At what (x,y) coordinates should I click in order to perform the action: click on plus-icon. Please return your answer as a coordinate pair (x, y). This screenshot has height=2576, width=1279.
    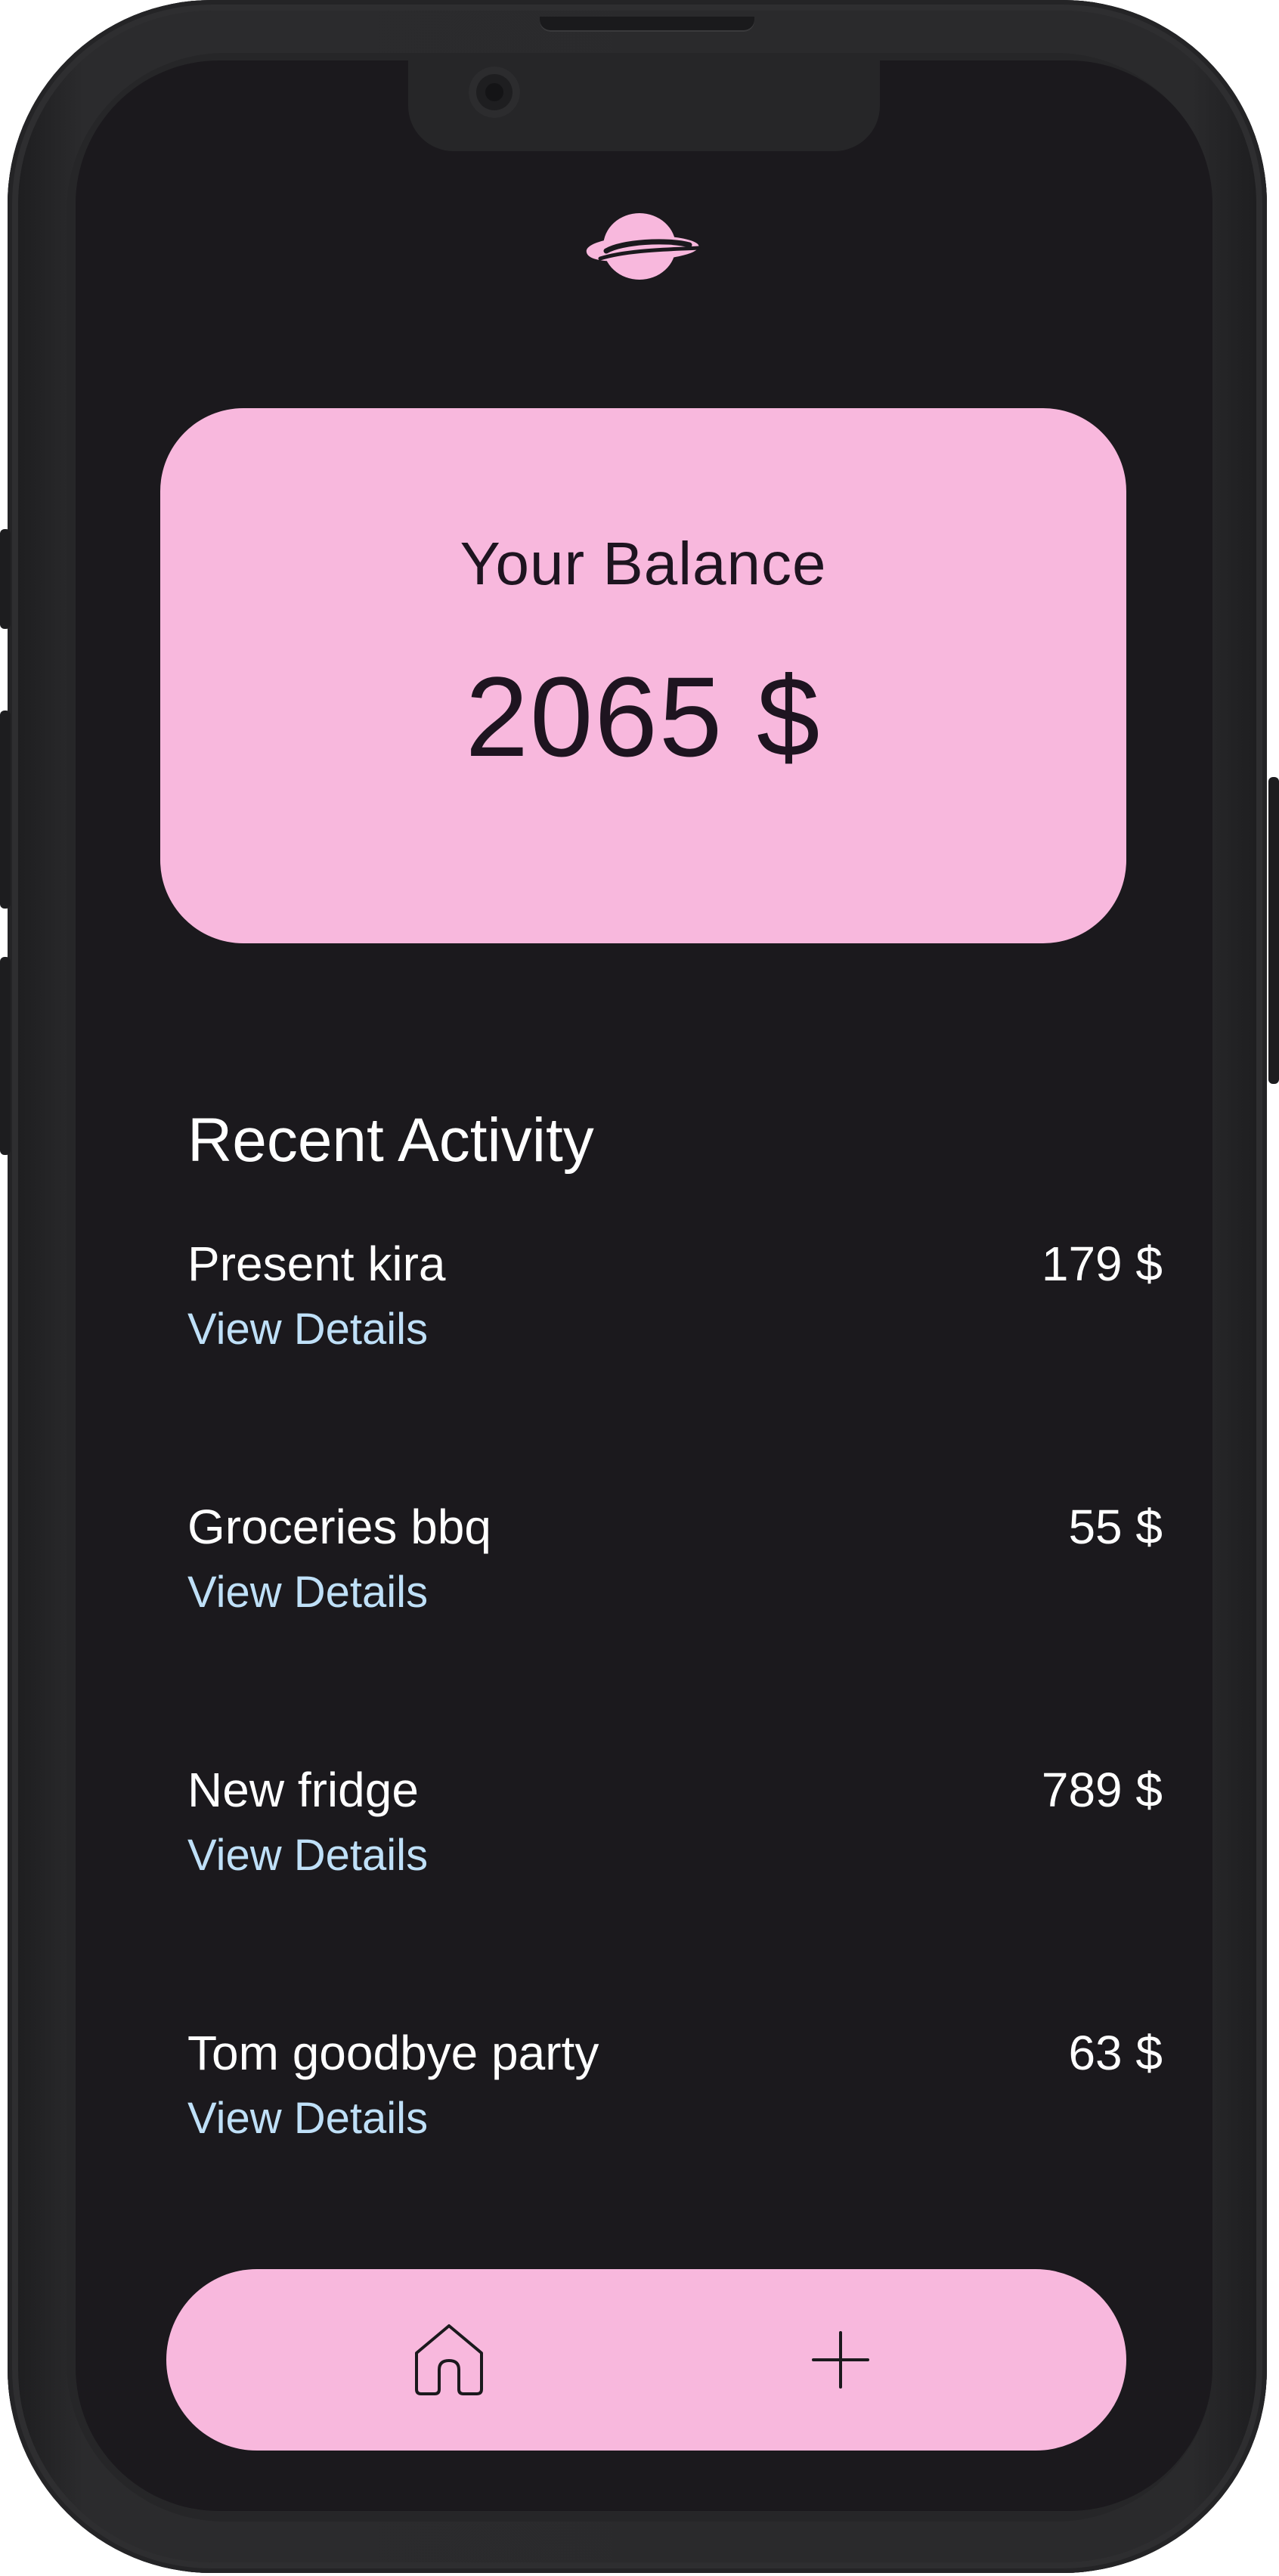
    Looking at the image, I should click on (840, 2360).